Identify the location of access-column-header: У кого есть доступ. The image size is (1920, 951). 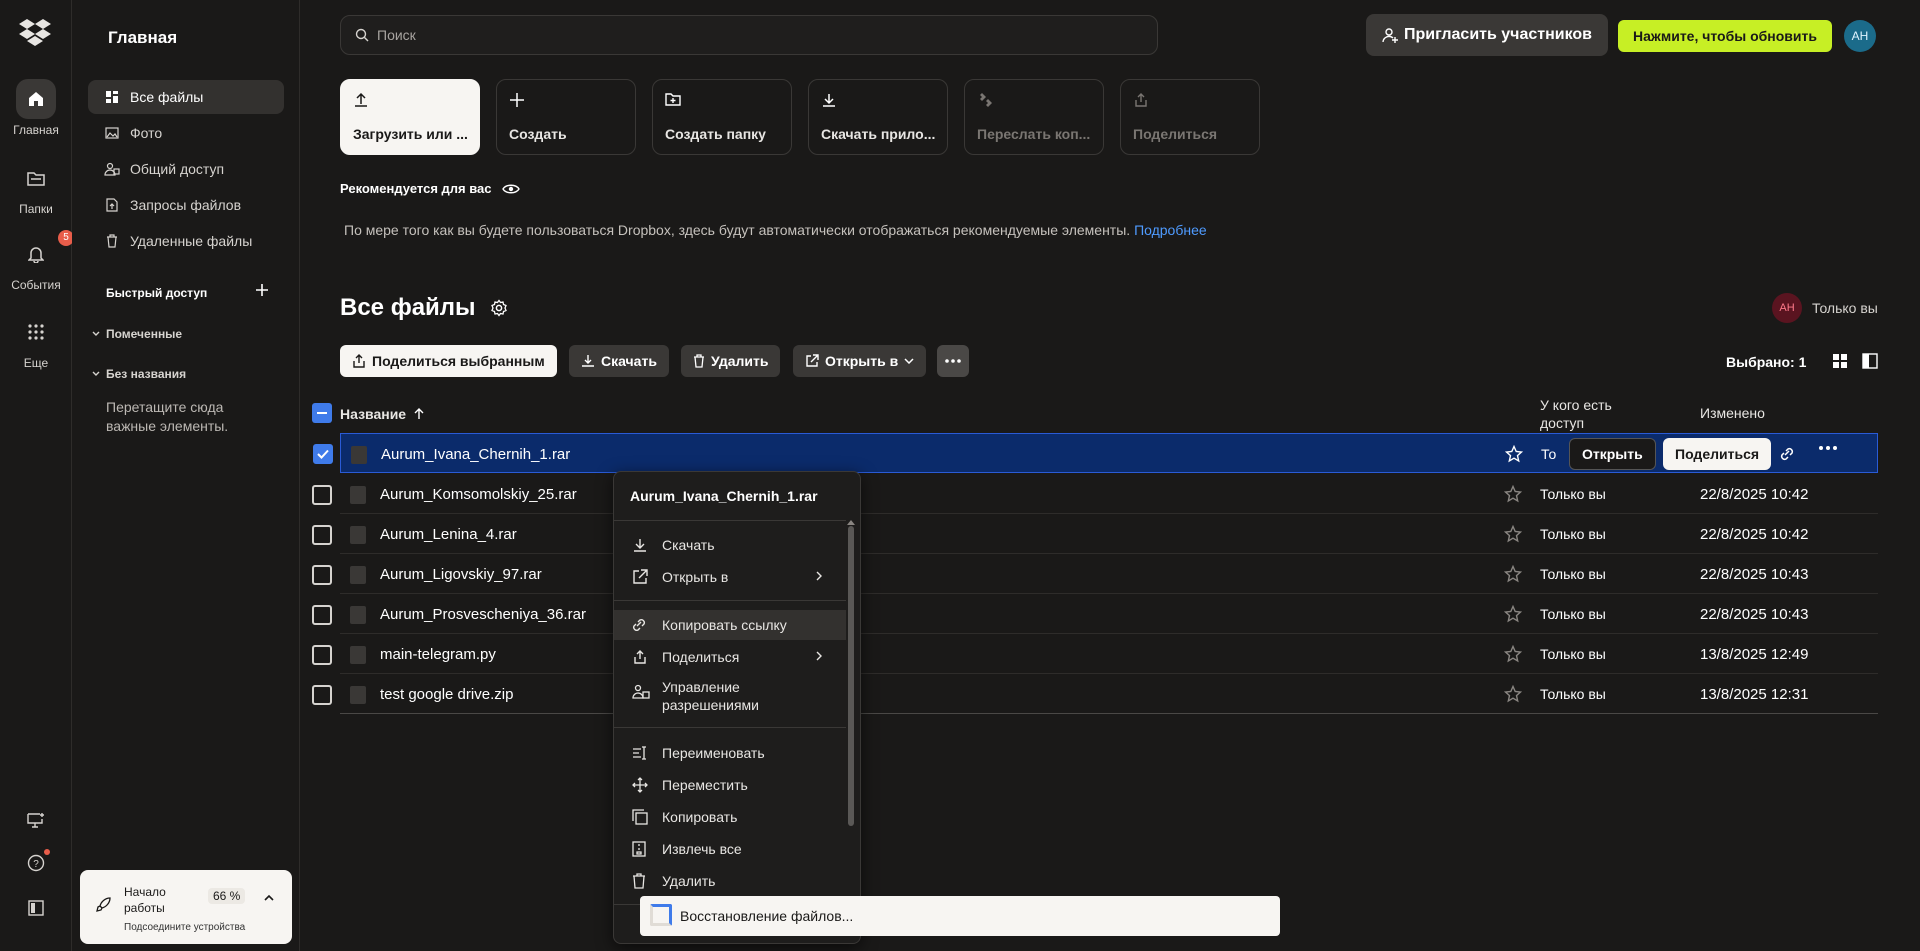
(1585, 414).